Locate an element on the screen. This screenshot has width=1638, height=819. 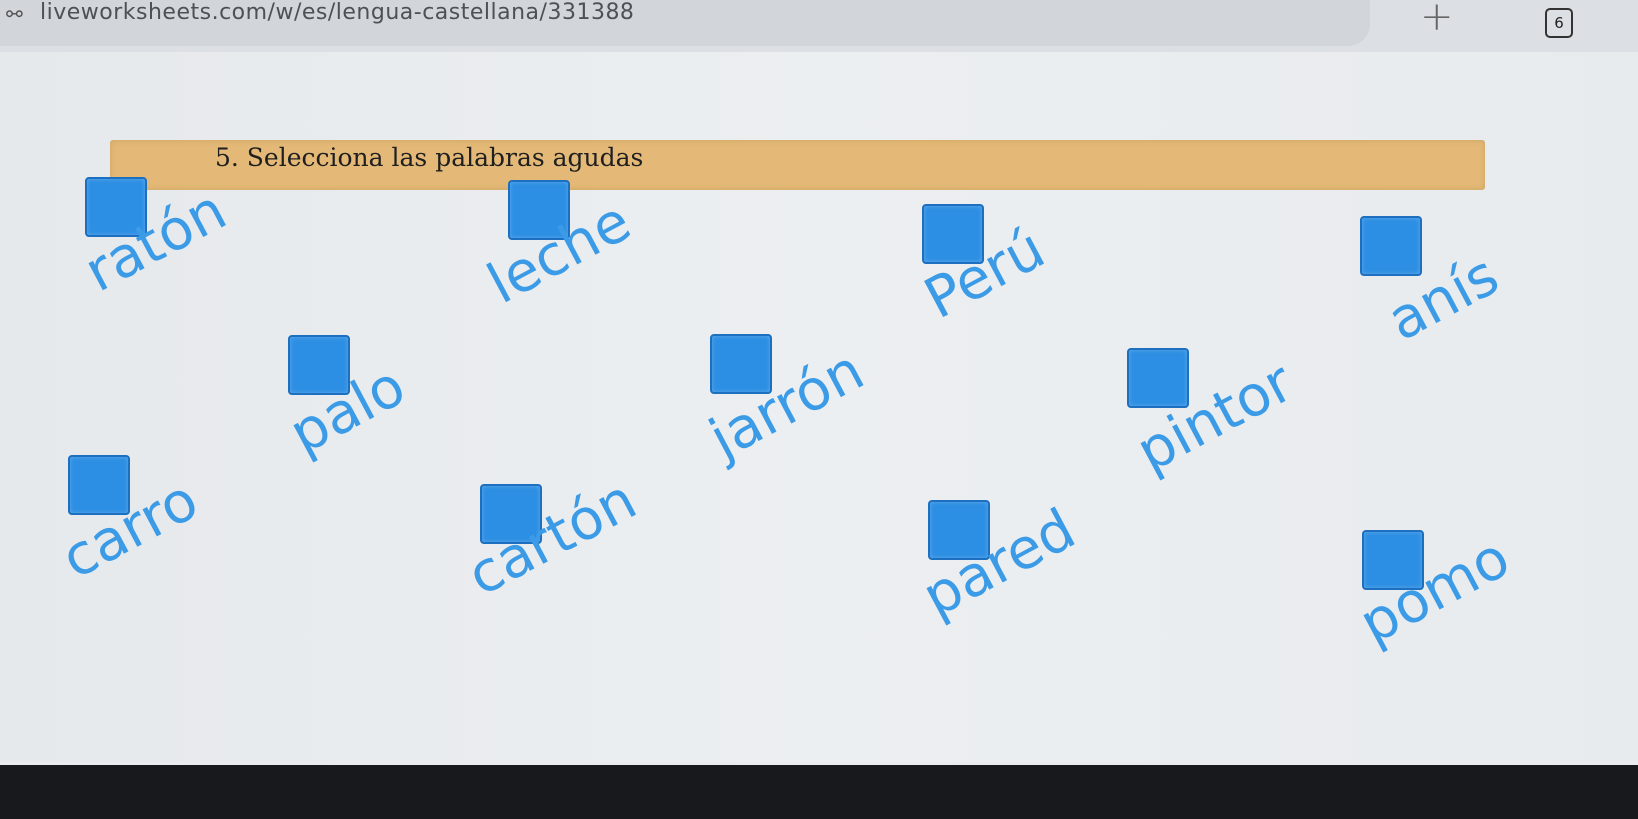
instruction-banner: 5. Selecciona las palabras agudas is located at coordinates (797, 165).